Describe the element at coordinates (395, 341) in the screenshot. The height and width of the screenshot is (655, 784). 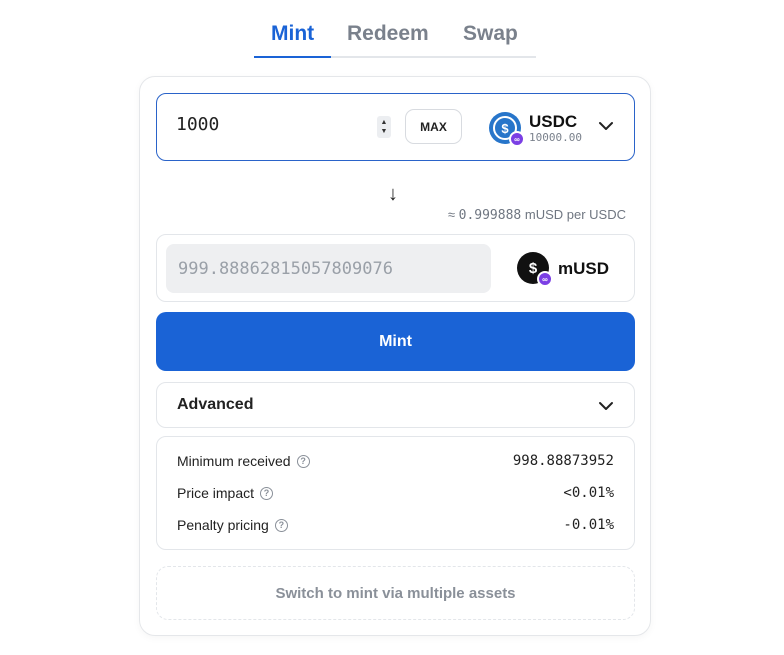
I see `mint-button: Mint` at that location.